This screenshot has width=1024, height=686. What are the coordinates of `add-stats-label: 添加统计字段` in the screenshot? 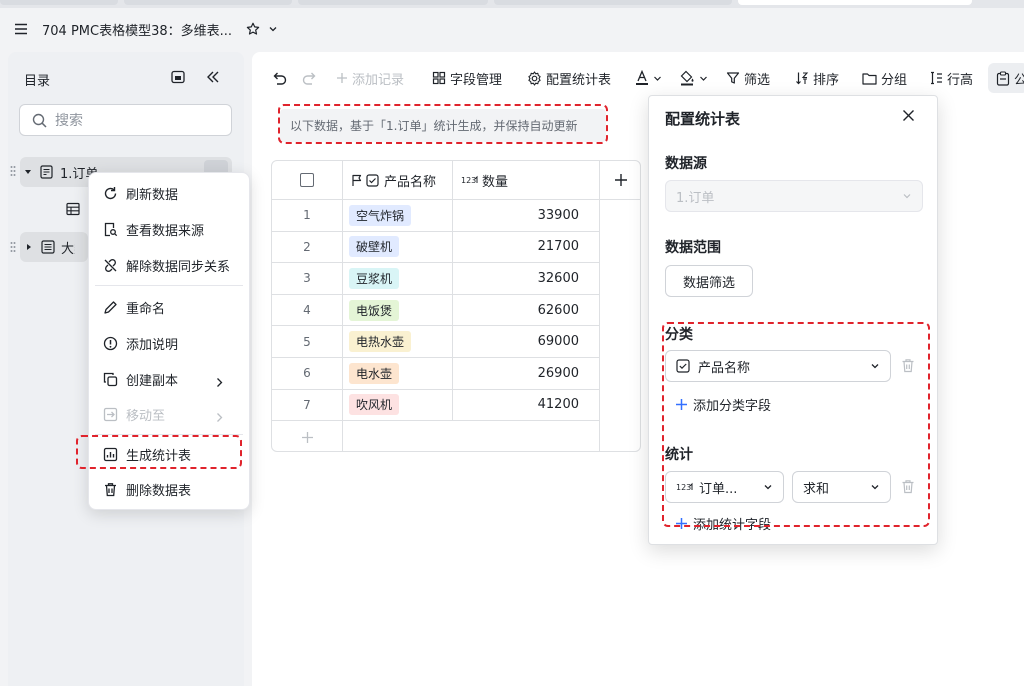 It's located at (732, 525).